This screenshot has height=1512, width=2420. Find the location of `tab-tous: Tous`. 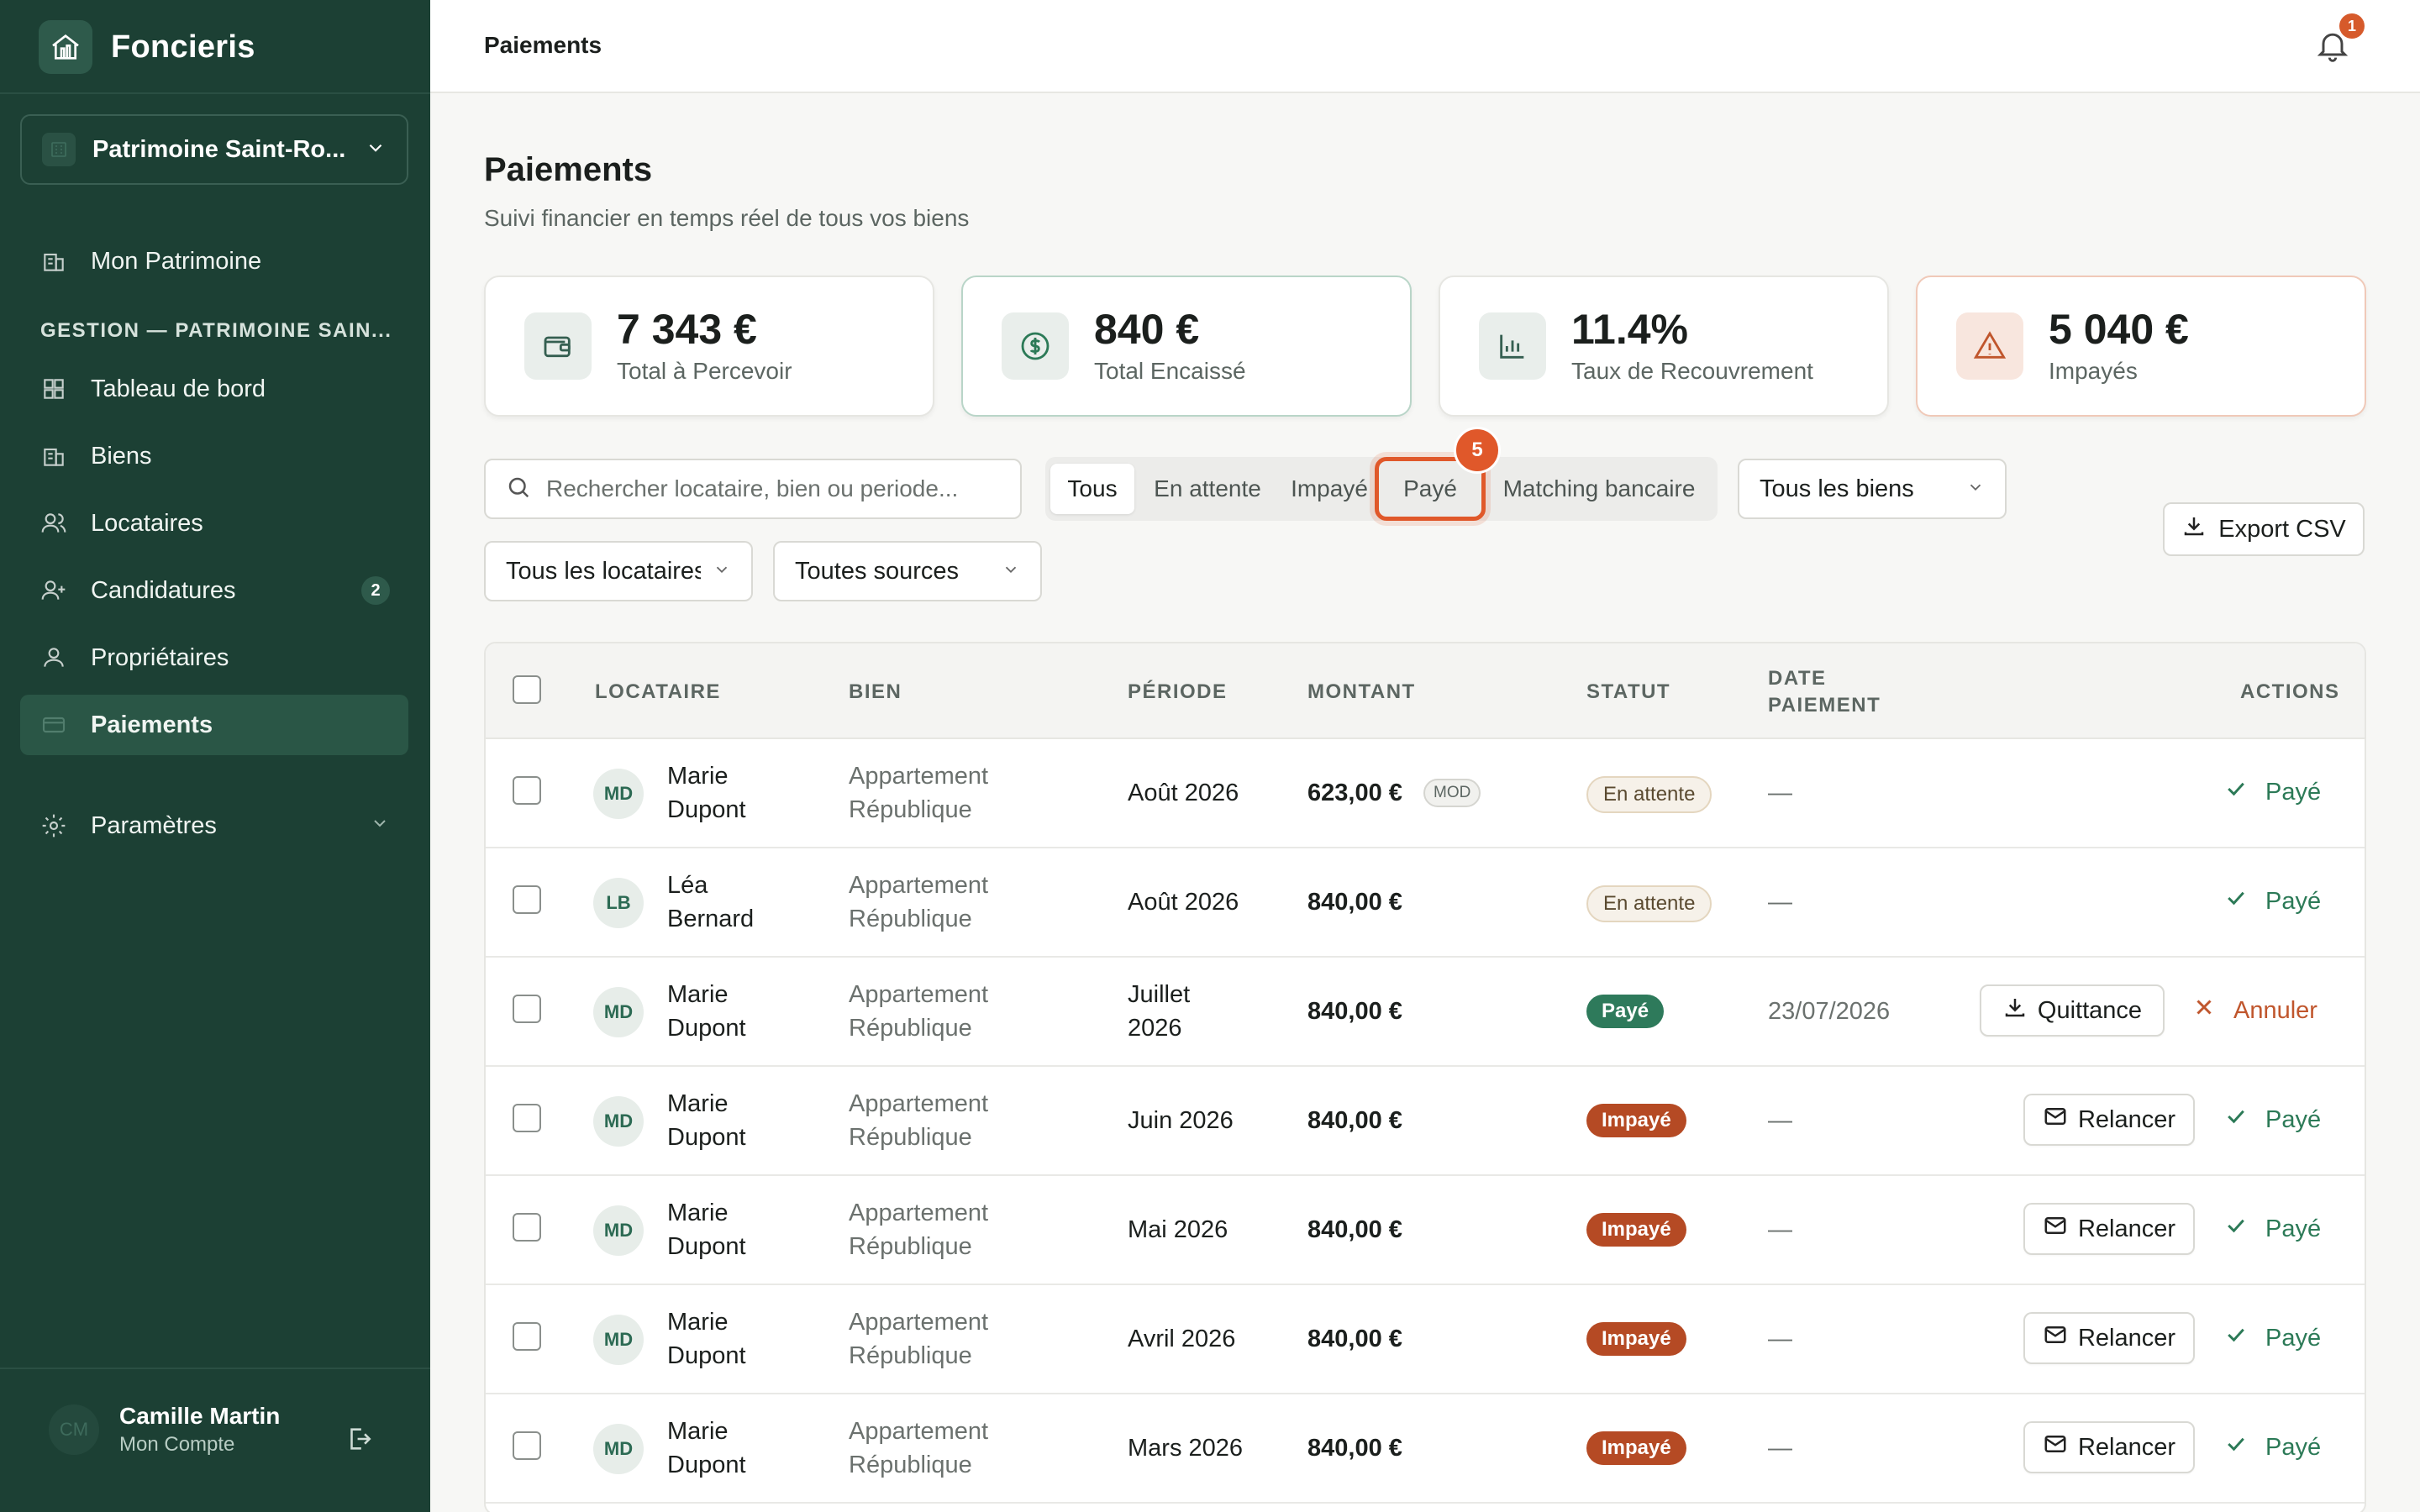

tab-tous: Tous is located at coordinates (1092, 489).